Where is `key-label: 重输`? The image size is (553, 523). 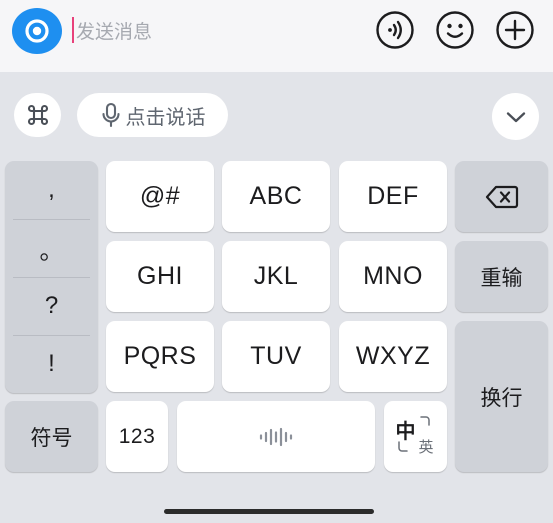 key-label: 重输 is located at coordinates (501, 278).